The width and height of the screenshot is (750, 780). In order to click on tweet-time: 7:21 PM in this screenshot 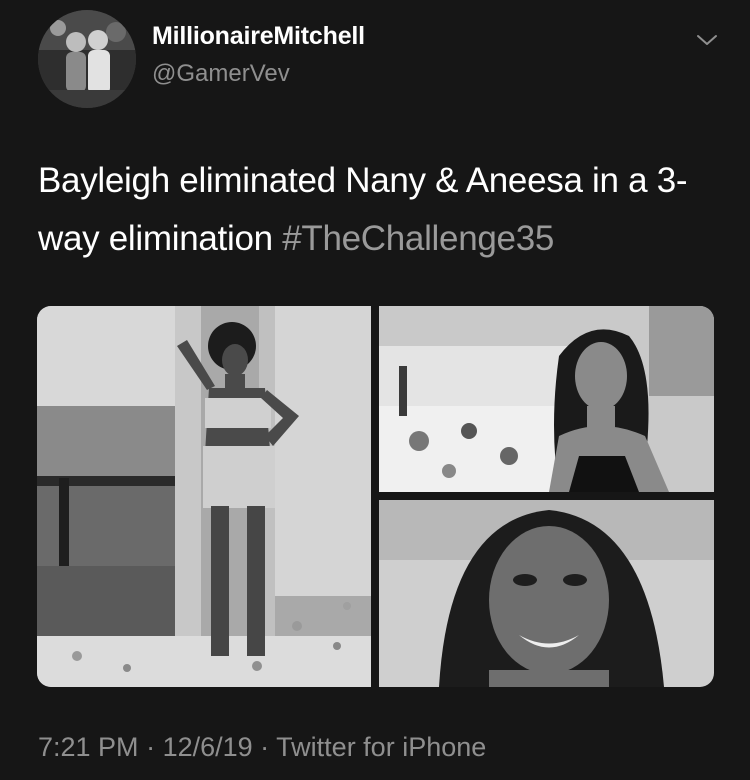, I will do `click(88, 747)`.